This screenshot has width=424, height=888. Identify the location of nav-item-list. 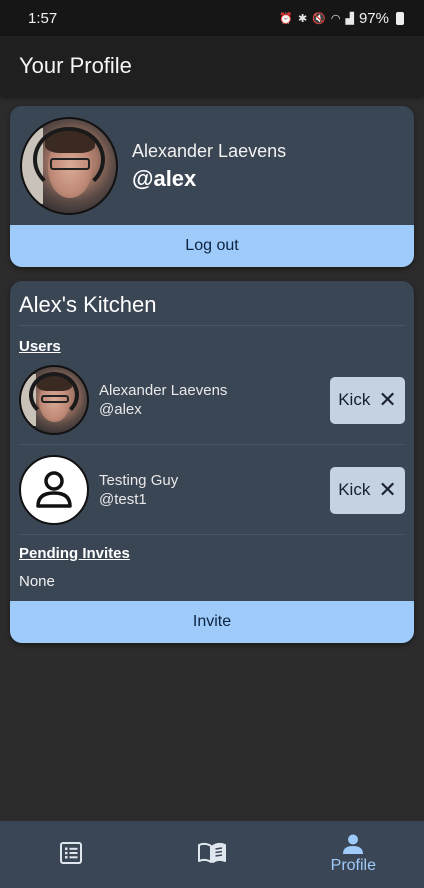
(70, 854).